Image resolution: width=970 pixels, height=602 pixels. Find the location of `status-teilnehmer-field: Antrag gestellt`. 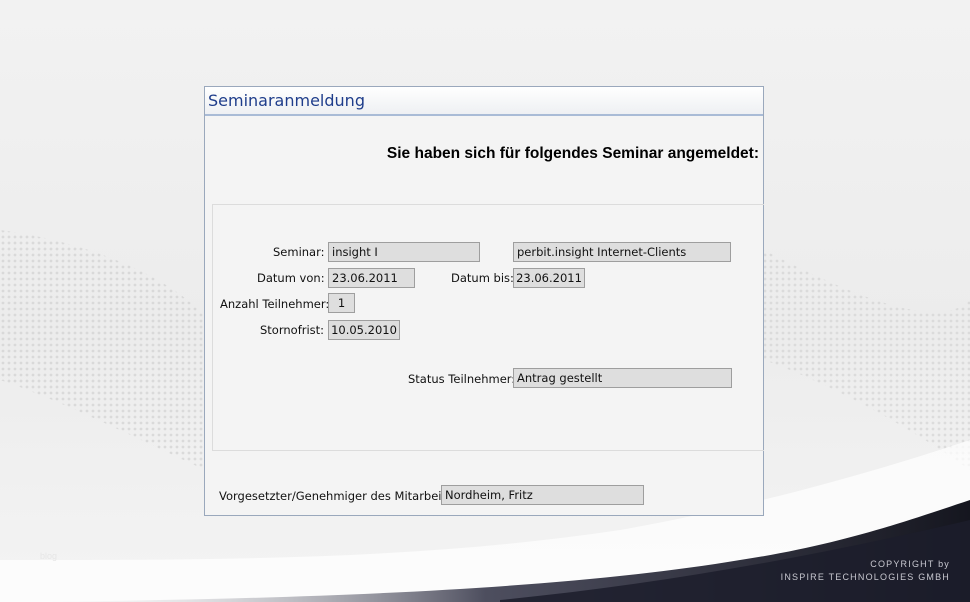

status-teilnehmer-field: Antrag gestellt is located at coordinates (622, 378).